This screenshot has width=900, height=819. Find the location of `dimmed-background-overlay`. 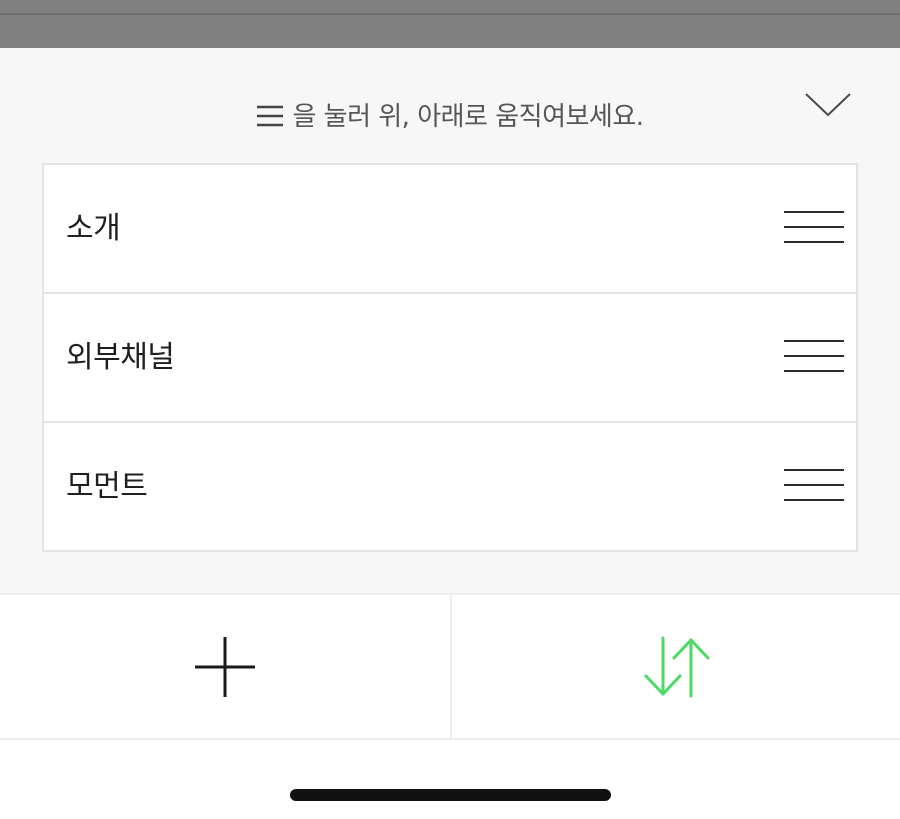

dimmed-background-overlay is located at coordinates (450, 24).